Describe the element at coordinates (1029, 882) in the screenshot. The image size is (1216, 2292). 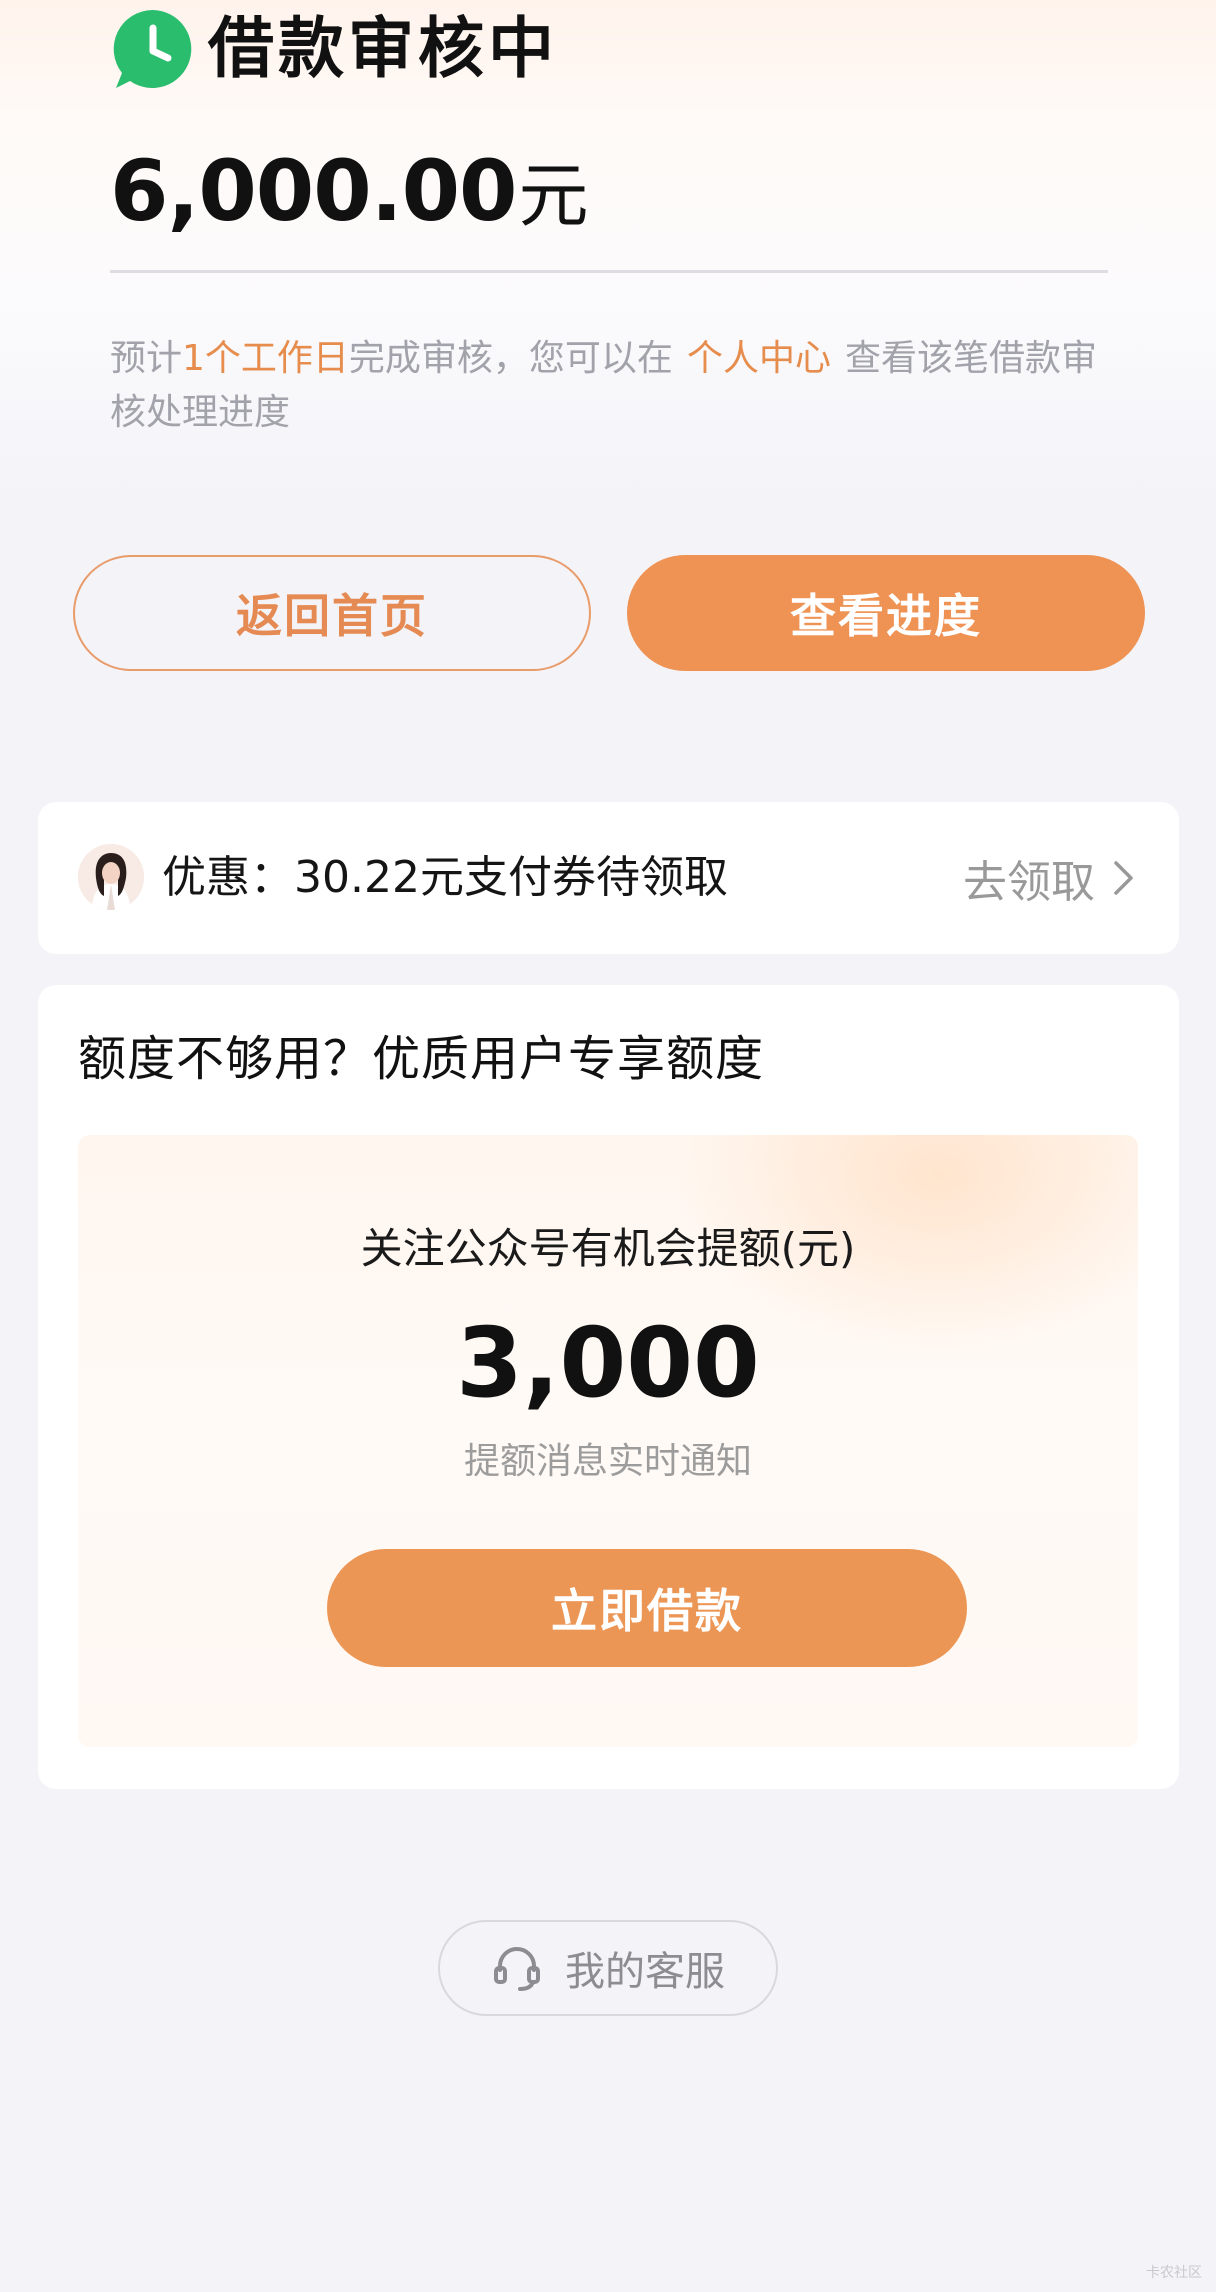
I see `claim-coupon-label: 去领取` at that location.